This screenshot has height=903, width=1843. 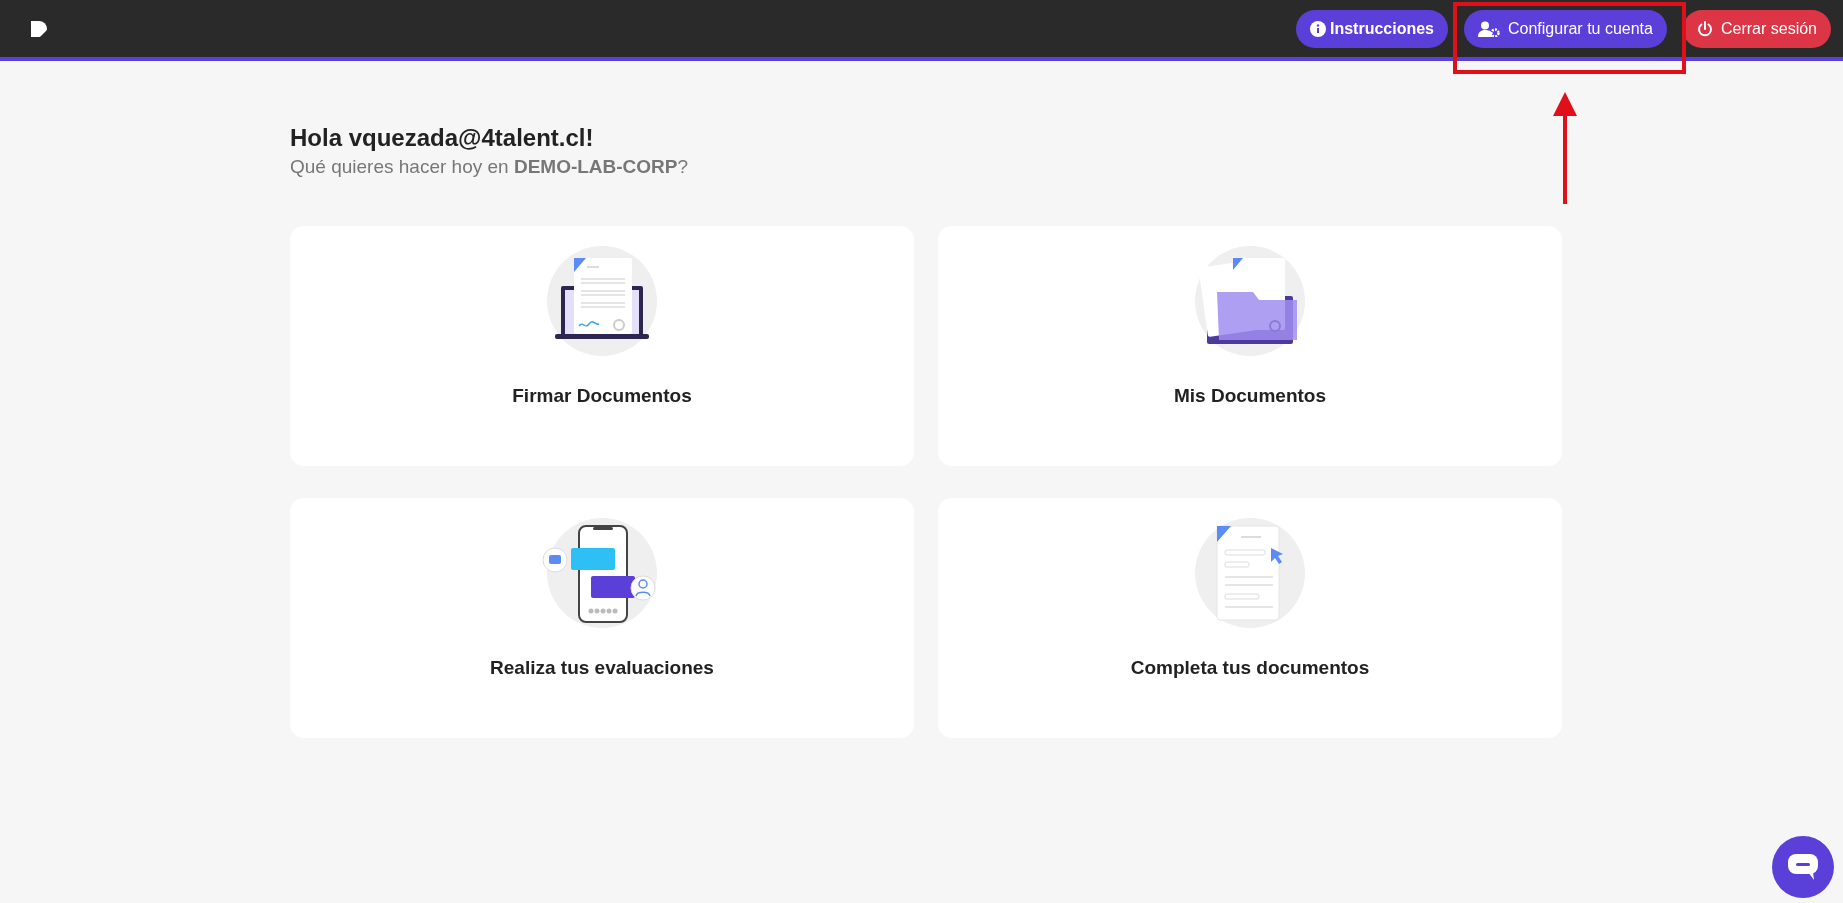 I want to click on option-card: Realiza tus evaluaciones, so click(x=602, y=617).